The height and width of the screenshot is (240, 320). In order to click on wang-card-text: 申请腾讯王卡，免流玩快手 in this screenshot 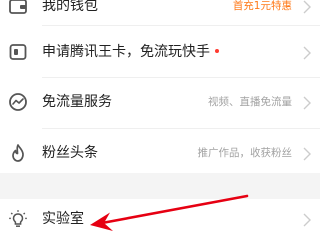, I will do `click(126, 52)`.